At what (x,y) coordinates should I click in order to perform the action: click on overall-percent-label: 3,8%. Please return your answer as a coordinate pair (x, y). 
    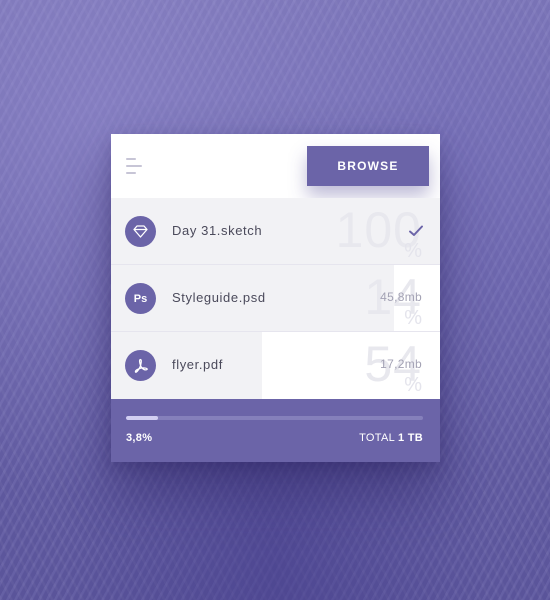
    Looking at the image, I should click on (139, 438).